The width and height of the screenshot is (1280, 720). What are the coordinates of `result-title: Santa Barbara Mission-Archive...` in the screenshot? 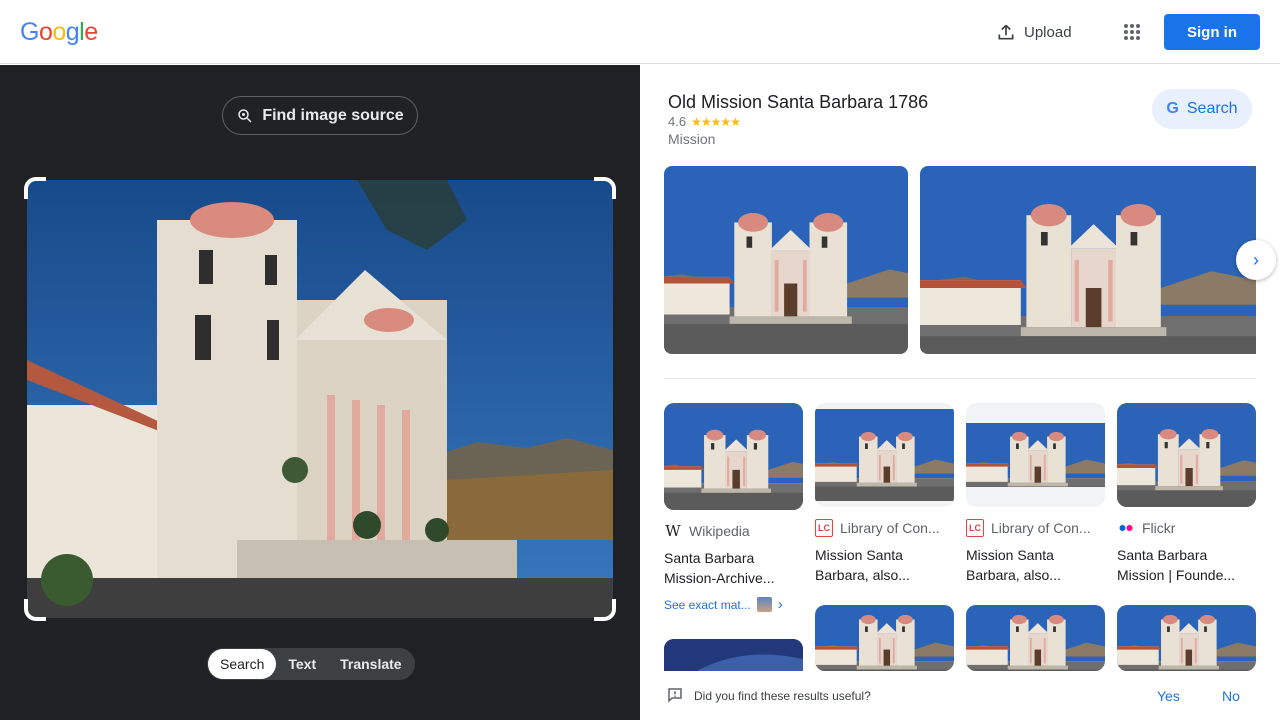 It's located at (733, 568).